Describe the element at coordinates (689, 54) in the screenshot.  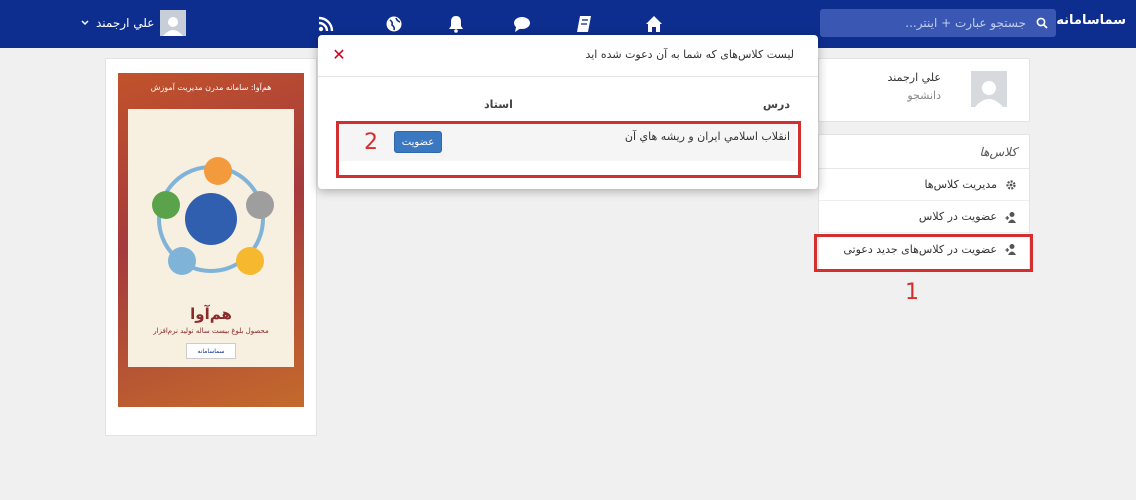
I see `modal-title: لیست کلاس‌های که شما به آن دعوت شده اید` at that location.